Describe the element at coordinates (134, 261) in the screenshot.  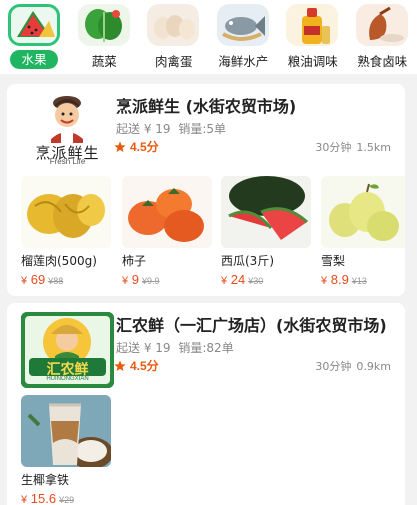
I see `product-name: 柿子` at that location.